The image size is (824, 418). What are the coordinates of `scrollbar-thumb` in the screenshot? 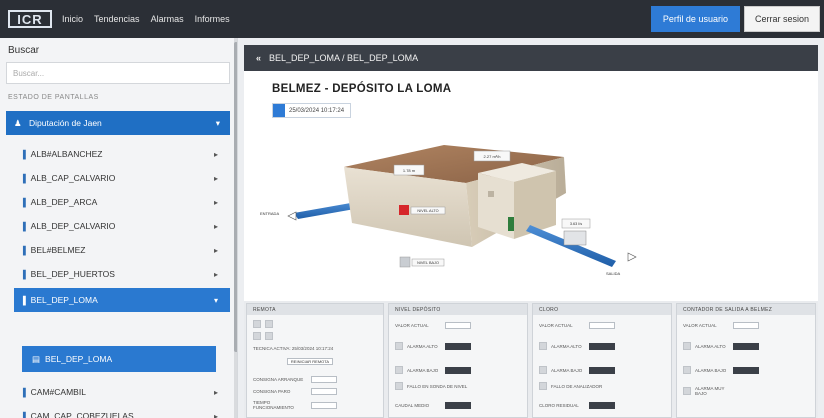 It's located at (235, 197).